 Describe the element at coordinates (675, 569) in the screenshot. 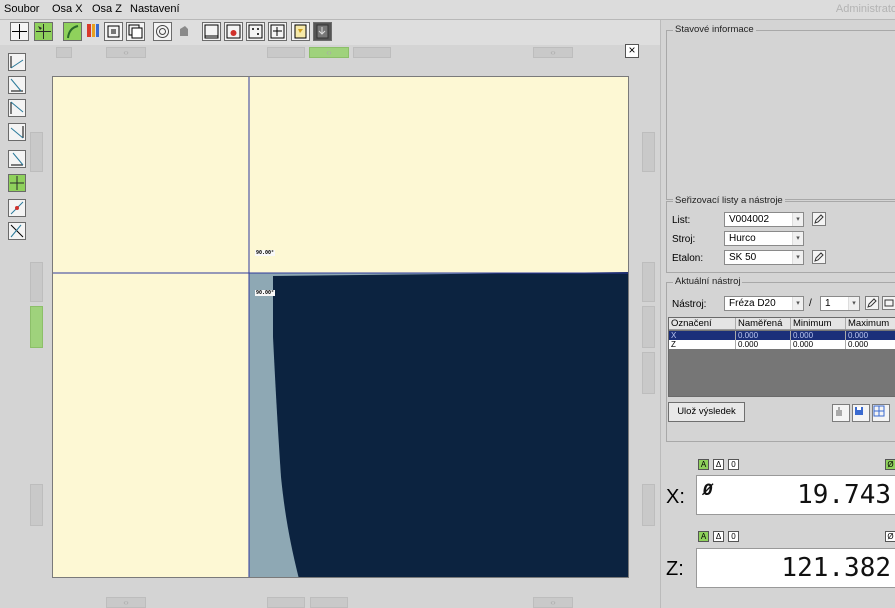

I see `axis-z-label: Z:` at that location.